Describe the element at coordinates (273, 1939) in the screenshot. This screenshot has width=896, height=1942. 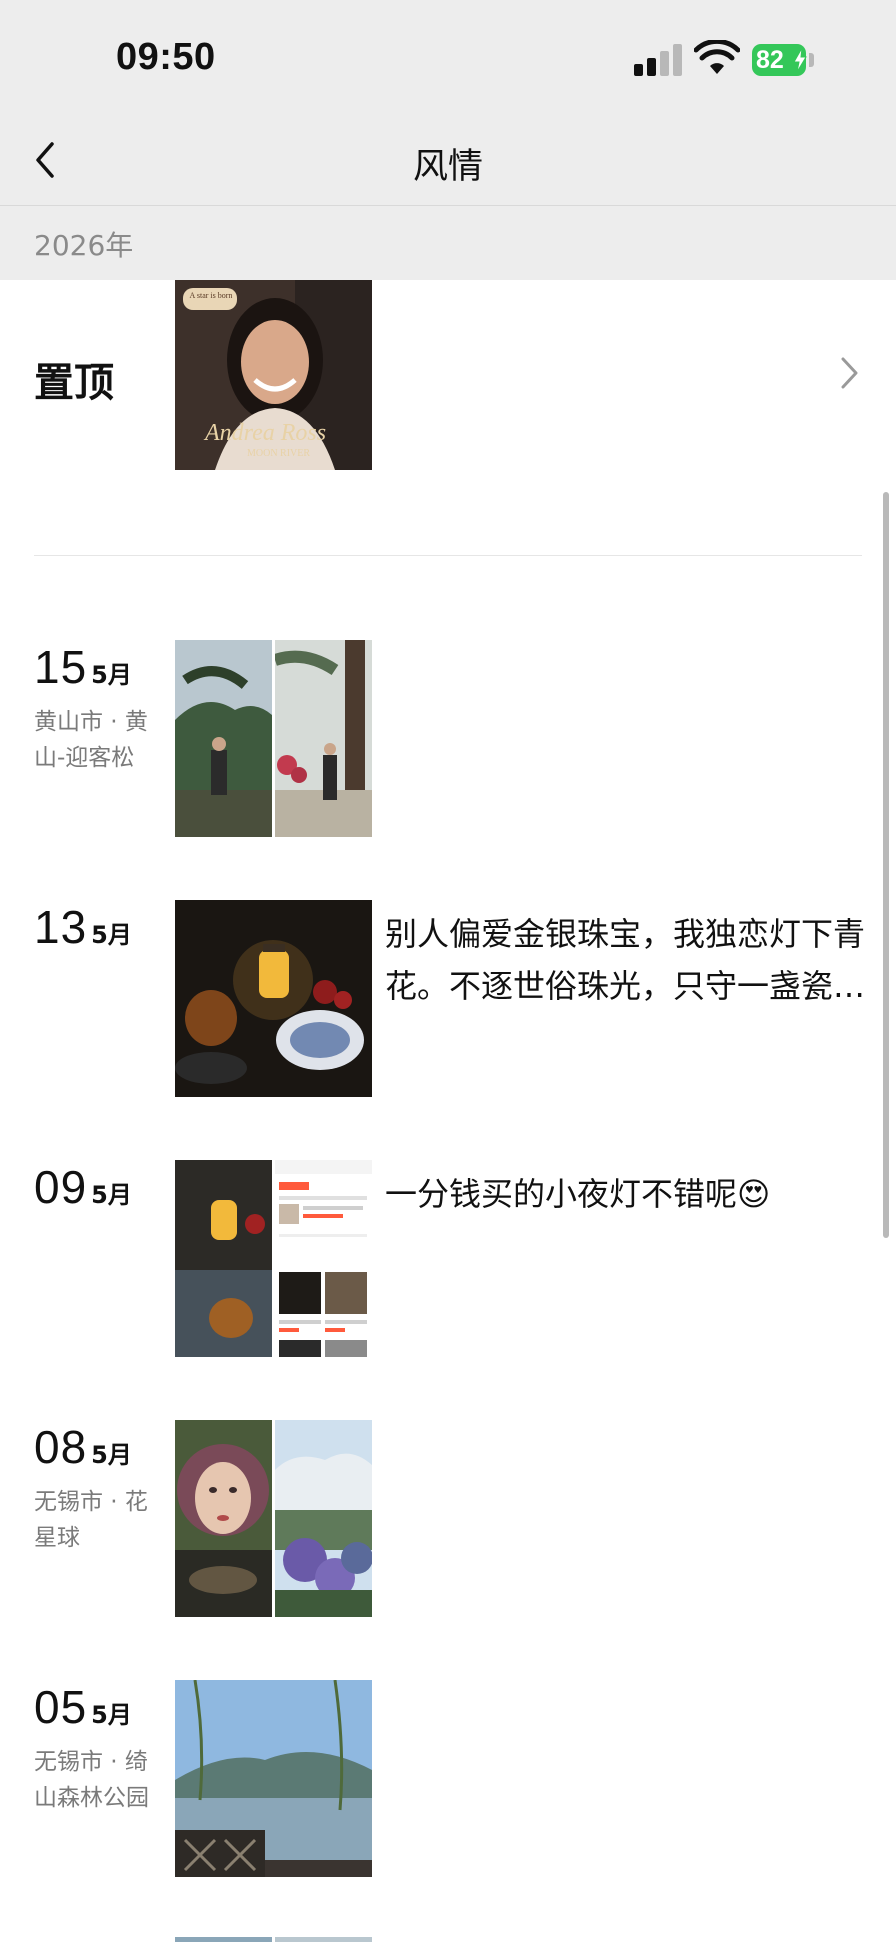
I see `moment-item-partial` at that location.